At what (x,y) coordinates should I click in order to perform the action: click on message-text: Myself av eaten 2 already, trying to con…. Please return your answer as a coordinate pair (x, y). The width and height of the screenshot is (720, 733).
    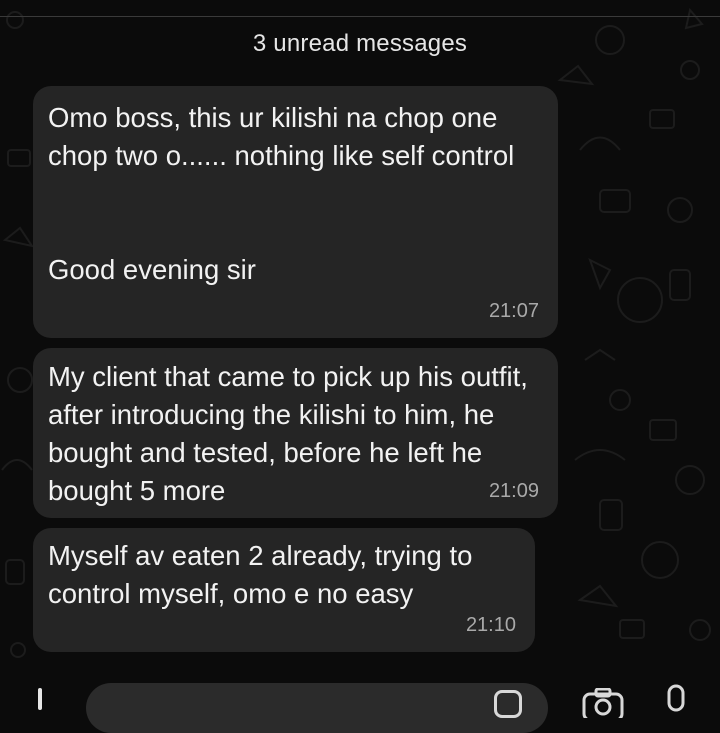
    Looking at the image, I should click on (260, 574).